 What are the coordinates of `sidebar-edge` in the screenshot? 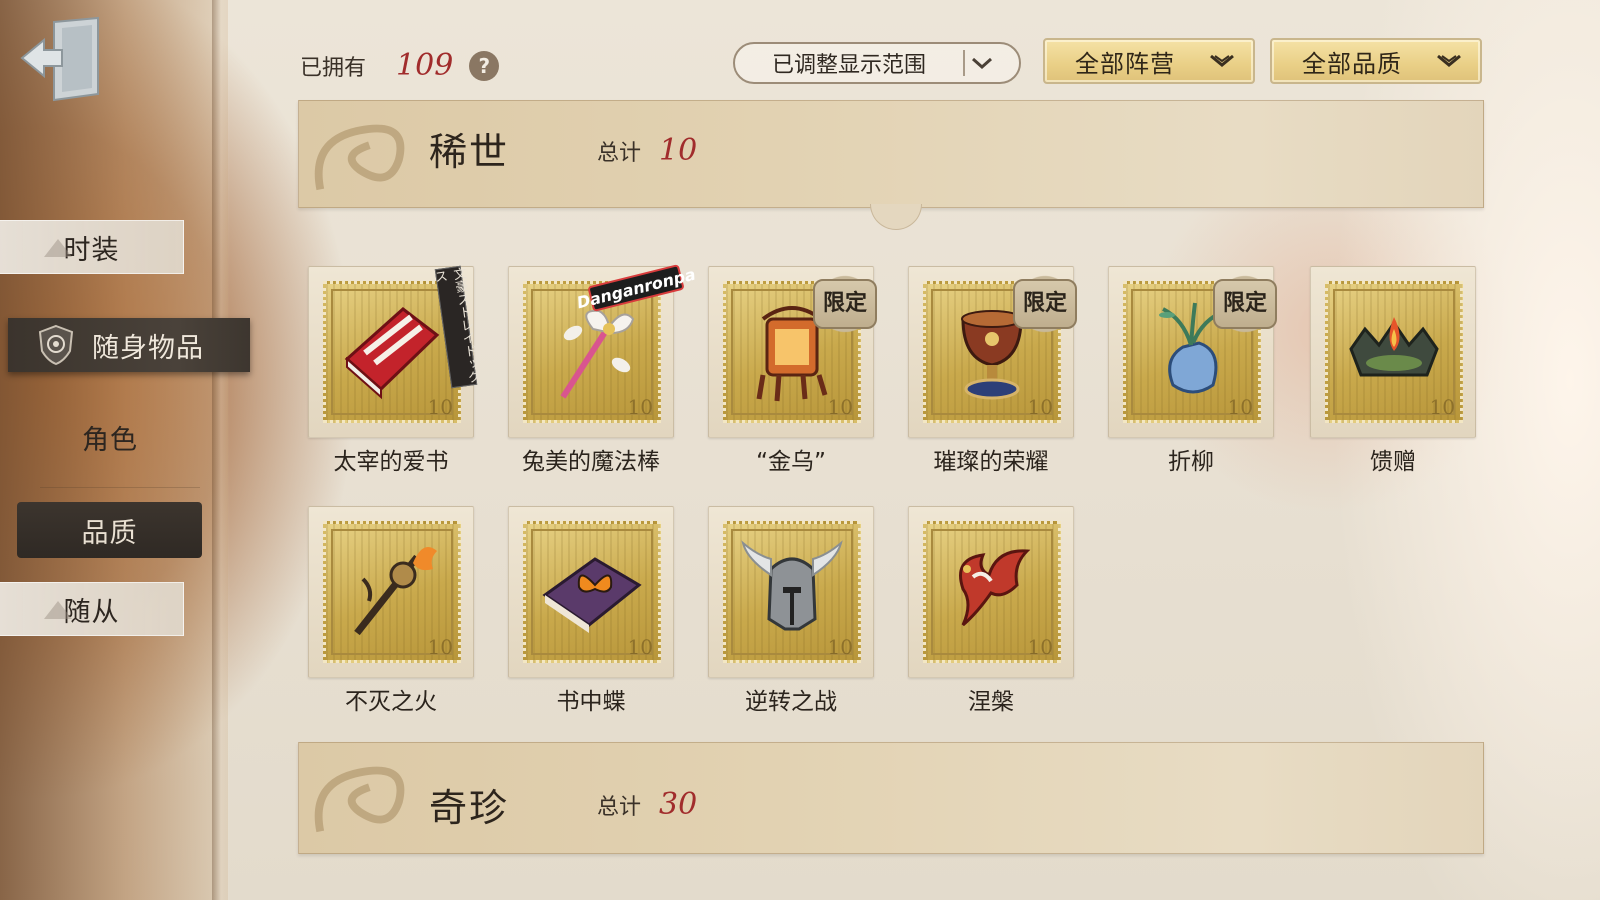 It's located at (221, 450).